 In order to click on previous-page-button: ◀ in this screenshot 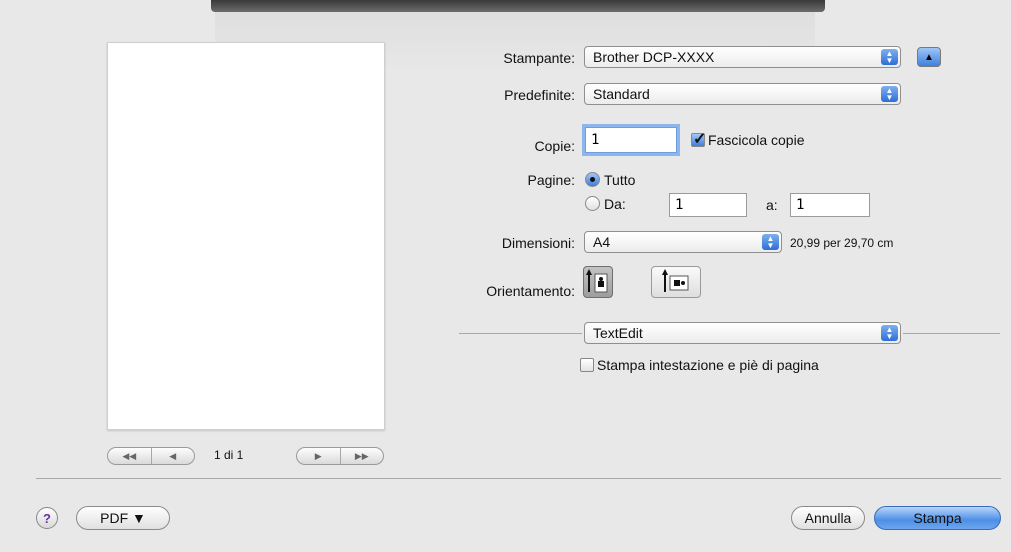, I will do `click(172, 456)`.